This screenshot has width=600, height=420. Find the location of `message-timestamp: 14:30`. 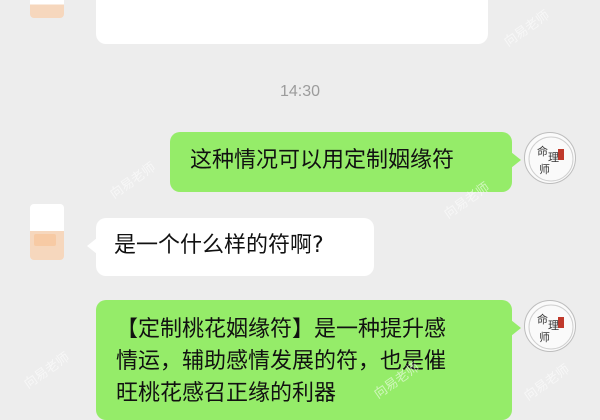

message-timestamp: 14:30 is located at coordinates (300, 91).